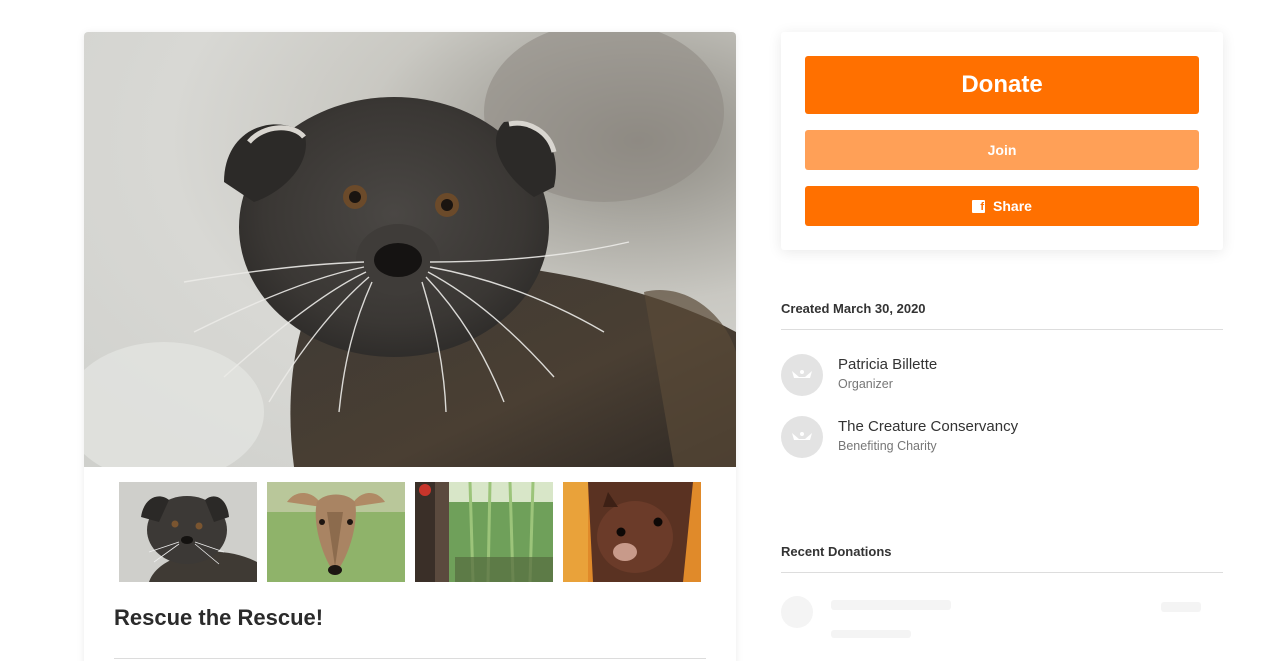  What do you see at coordinates (887, 446) in the screenshot?
I see `charity-role: Benefiting Charity` at bounding box center [887, 446].